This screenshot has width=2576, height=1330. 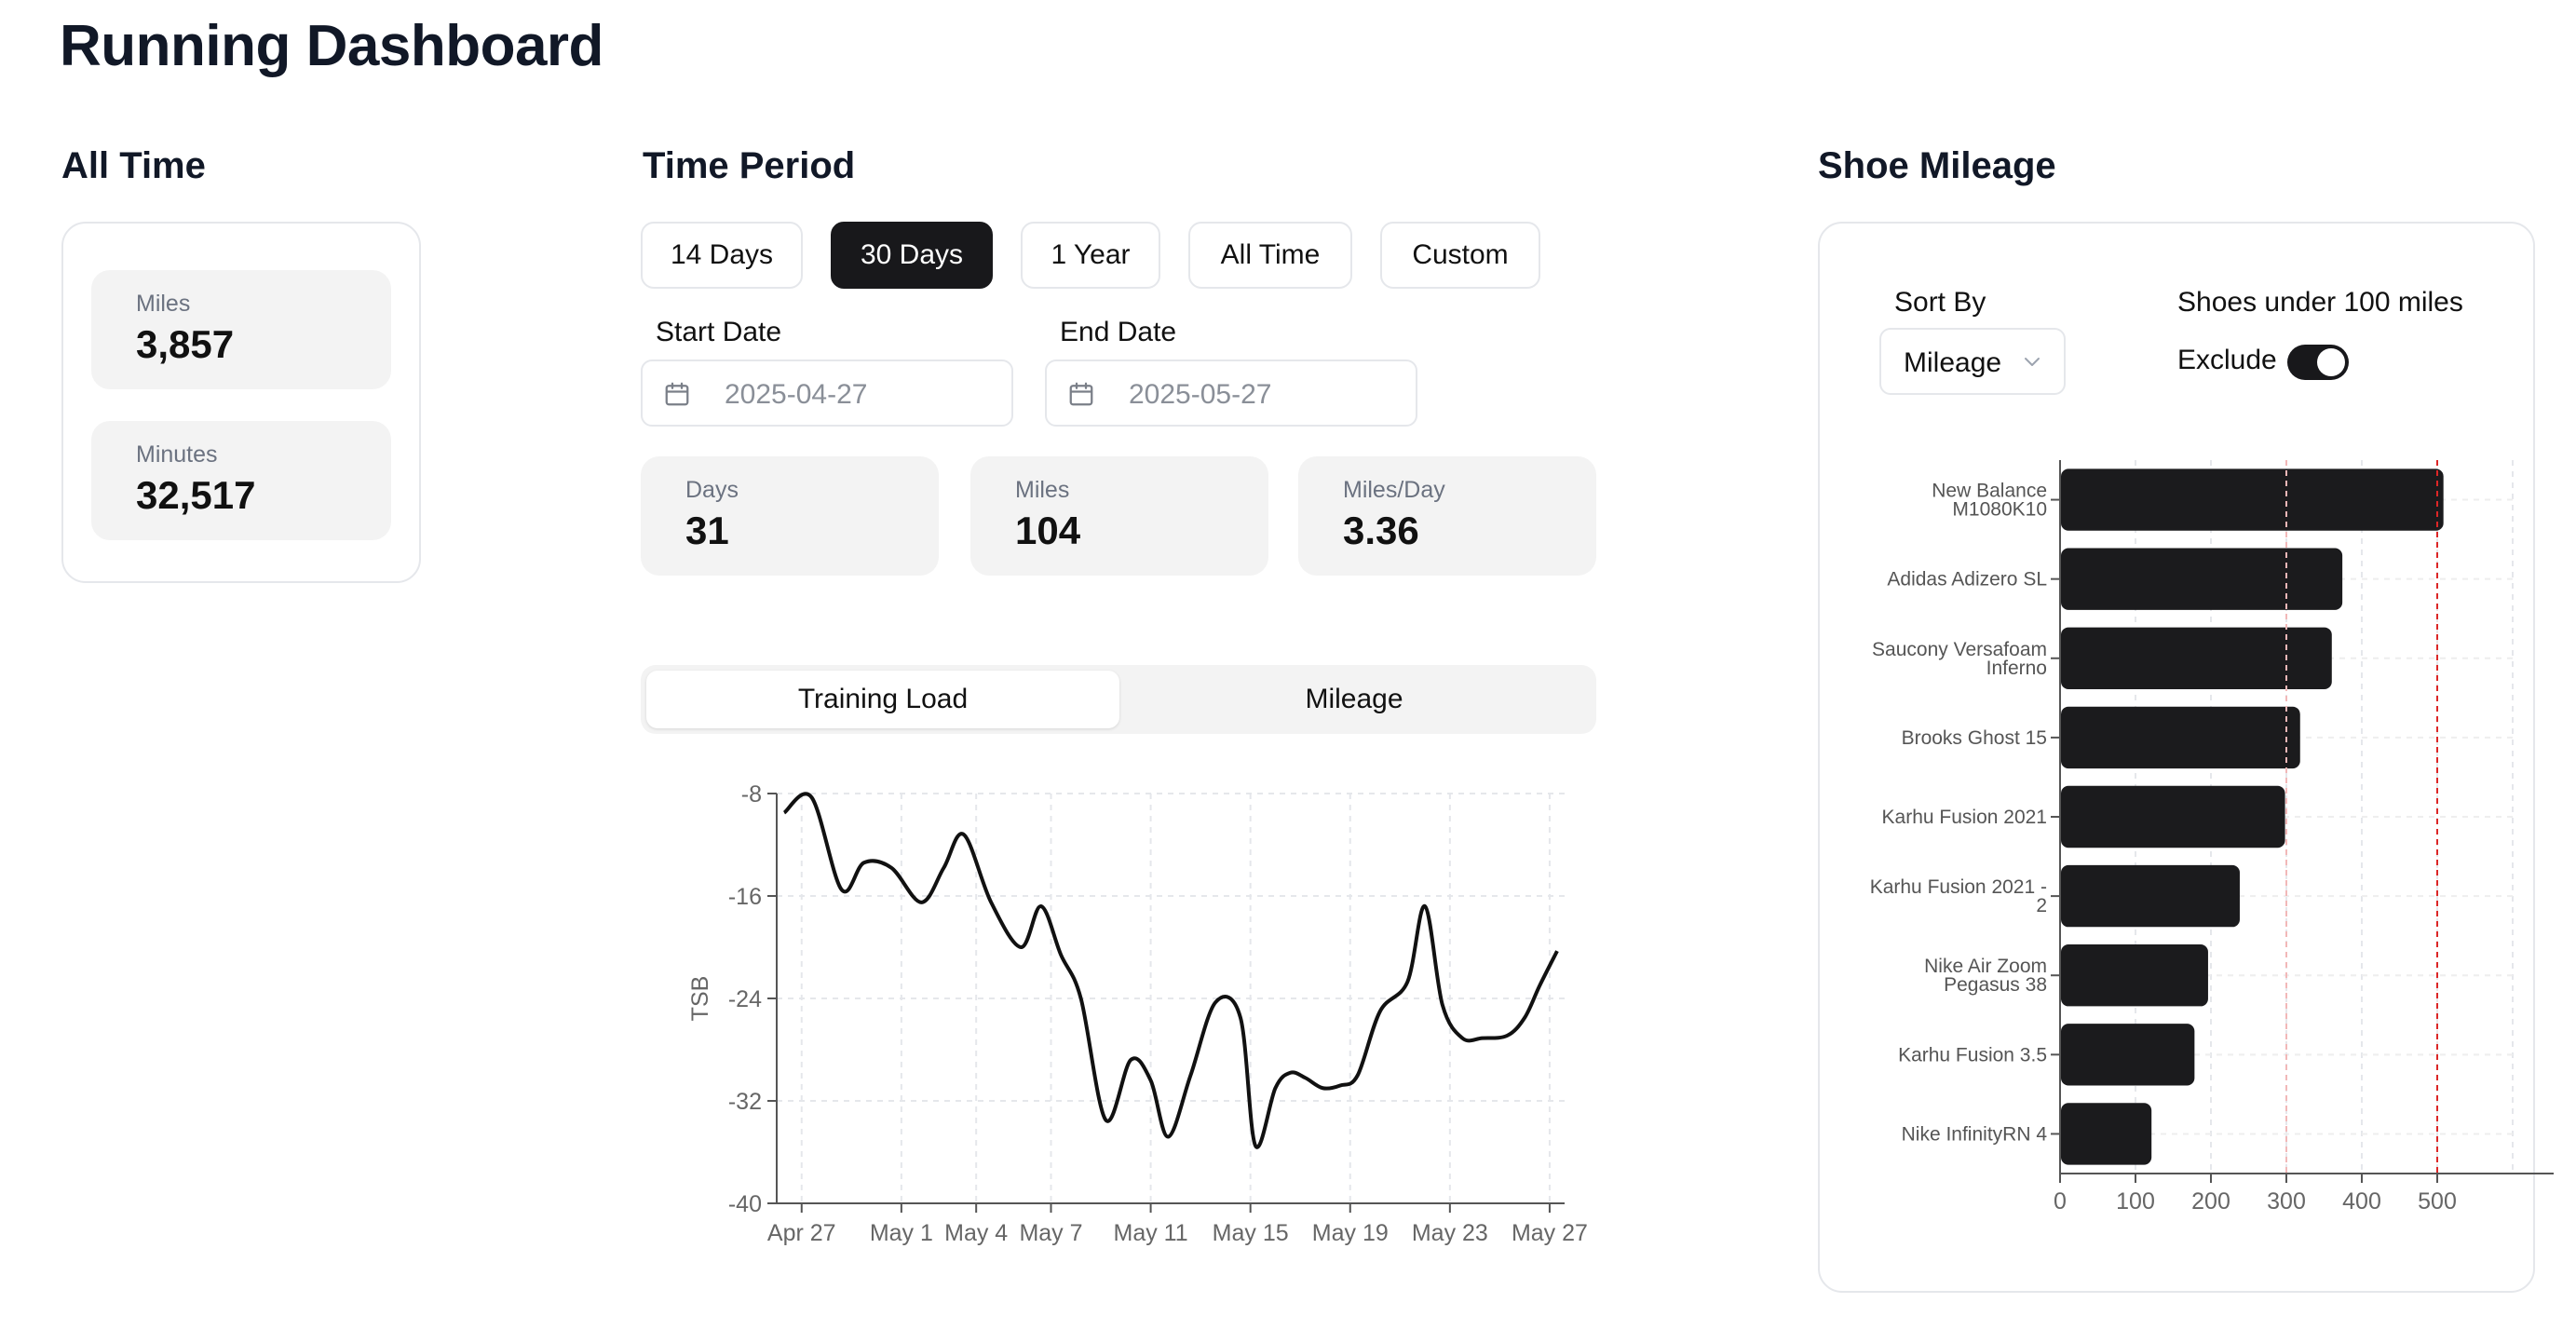 I want to click on x-tick-label: 300, so click(x=2286, y=1201).